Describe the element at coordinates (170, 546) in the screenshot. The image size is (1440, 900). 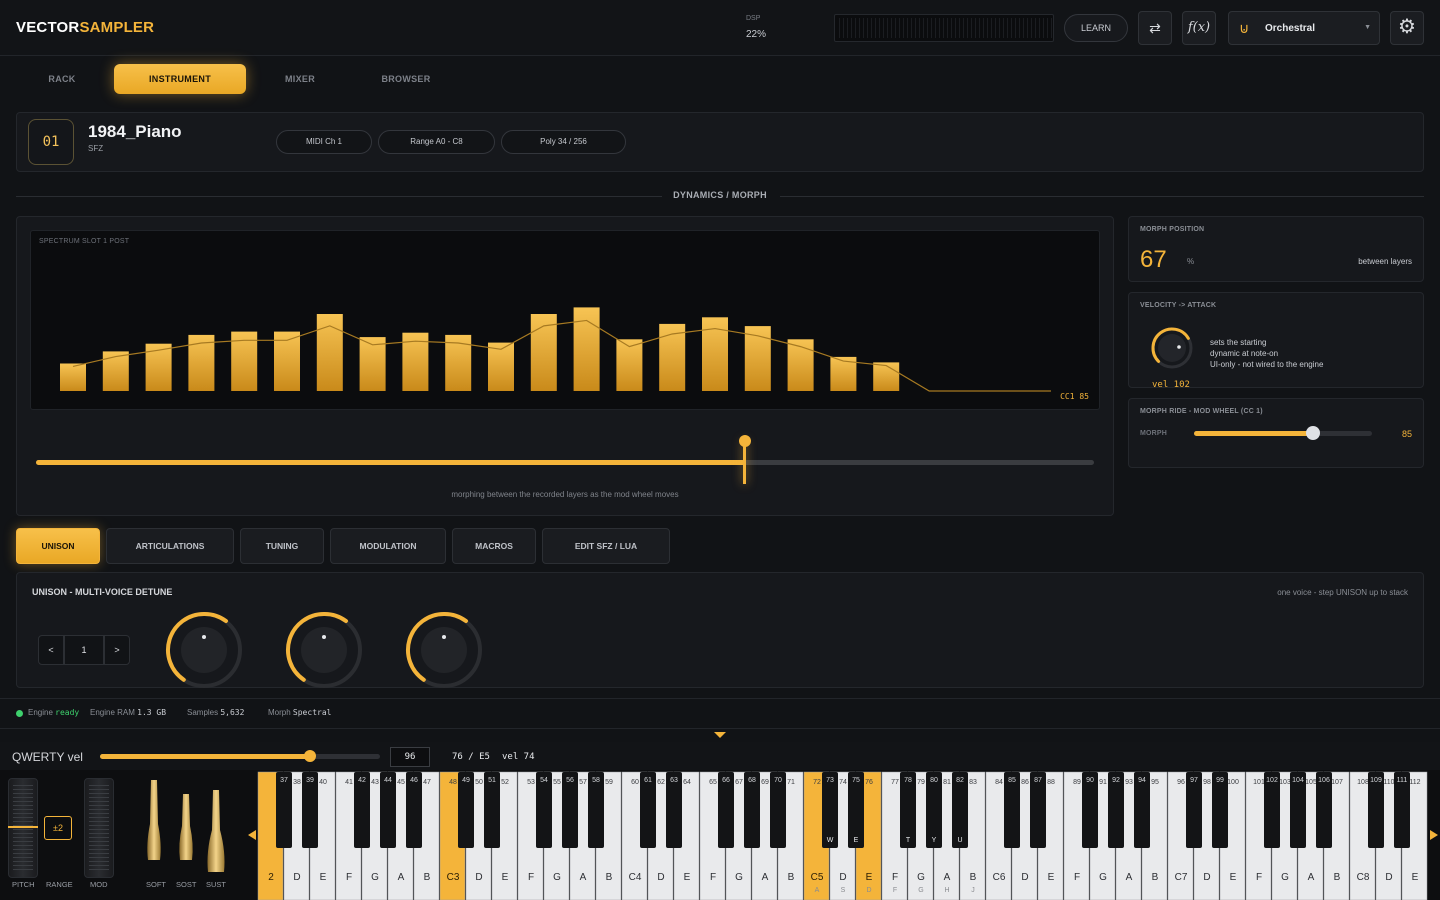
I see `tab-articulations: ARTICULATIONS` at that location.